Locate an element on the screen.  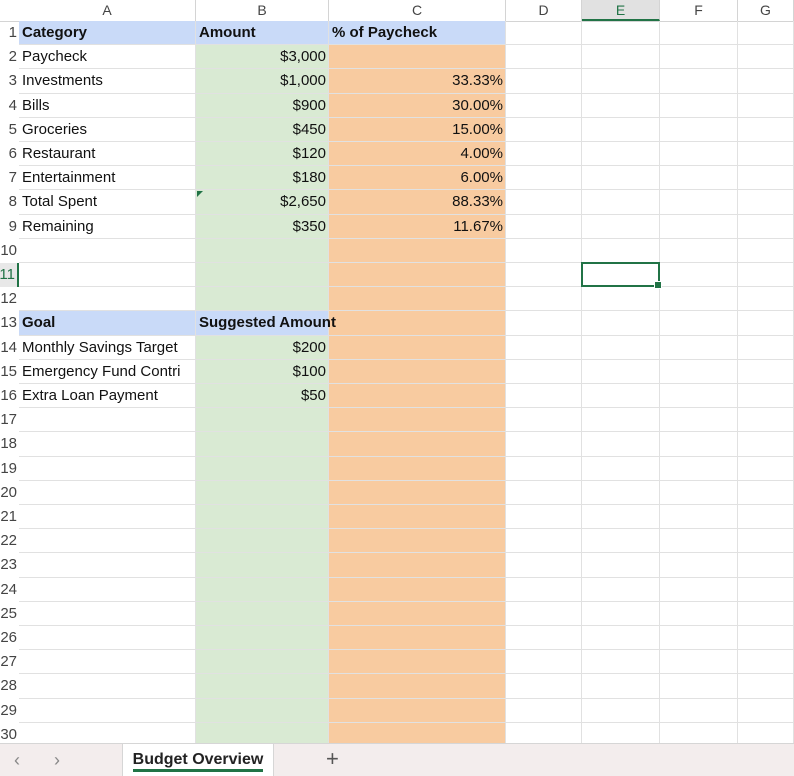
row-header-20: 20 is located at coordinates (9, 493).